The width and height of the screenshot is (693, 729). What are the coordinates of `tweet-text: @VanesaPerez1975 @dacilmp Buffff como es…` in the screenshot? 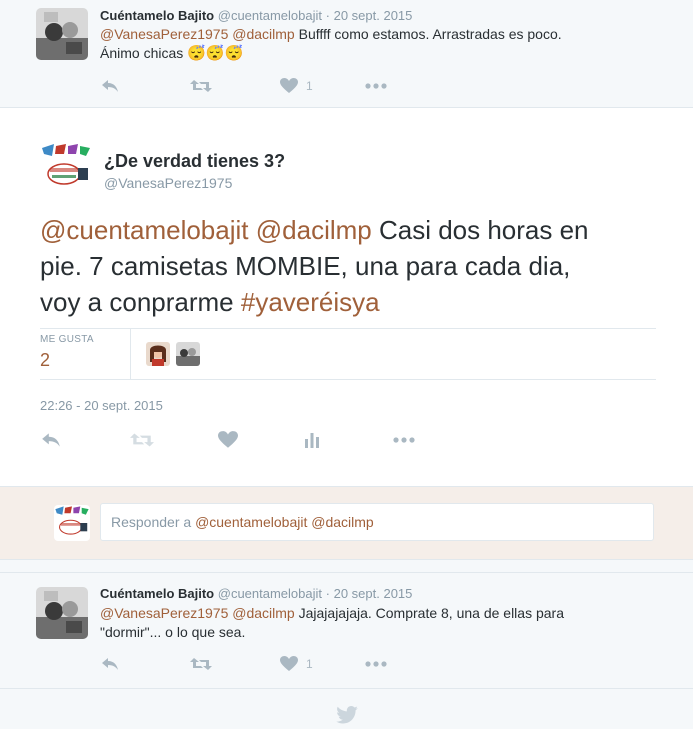 It's located at (380, 44).